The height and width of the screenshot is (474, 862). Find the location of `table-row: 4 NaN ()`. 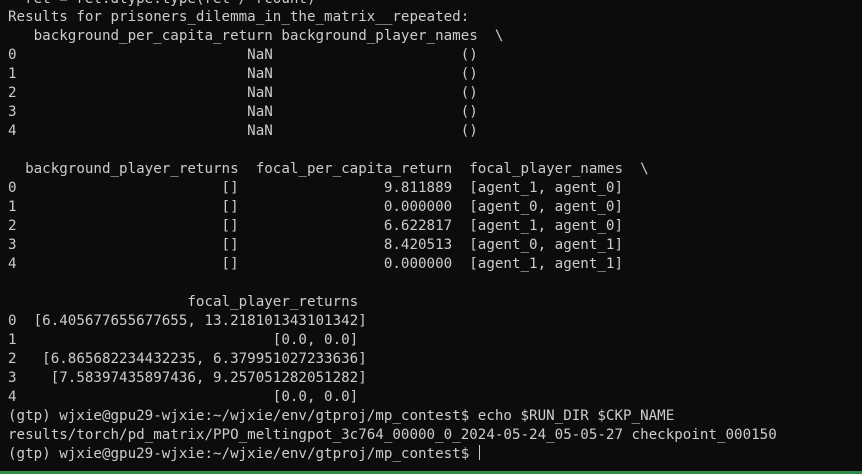

table-row: 4 NaN () is located at coordinates (243, 131).